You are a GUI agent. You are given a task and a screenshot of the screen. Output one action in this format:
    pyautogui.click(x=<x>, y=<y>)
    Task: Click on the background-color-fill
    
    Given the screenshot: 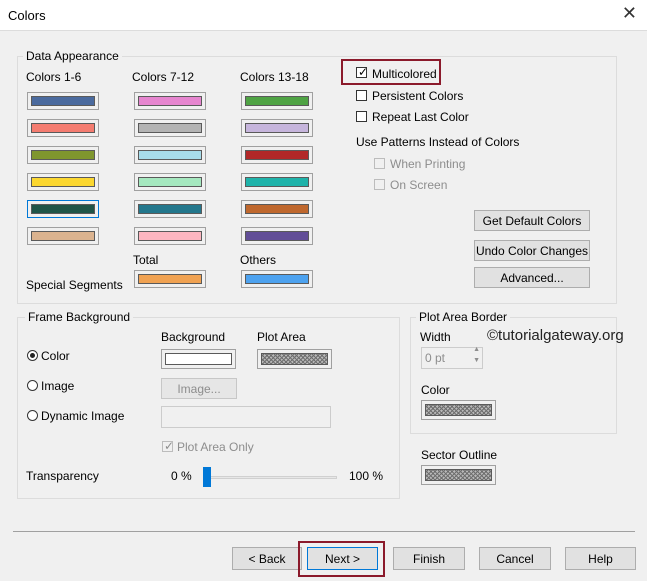 What is the action you would take?
    pyautogui.click(x=198, y=359)
    